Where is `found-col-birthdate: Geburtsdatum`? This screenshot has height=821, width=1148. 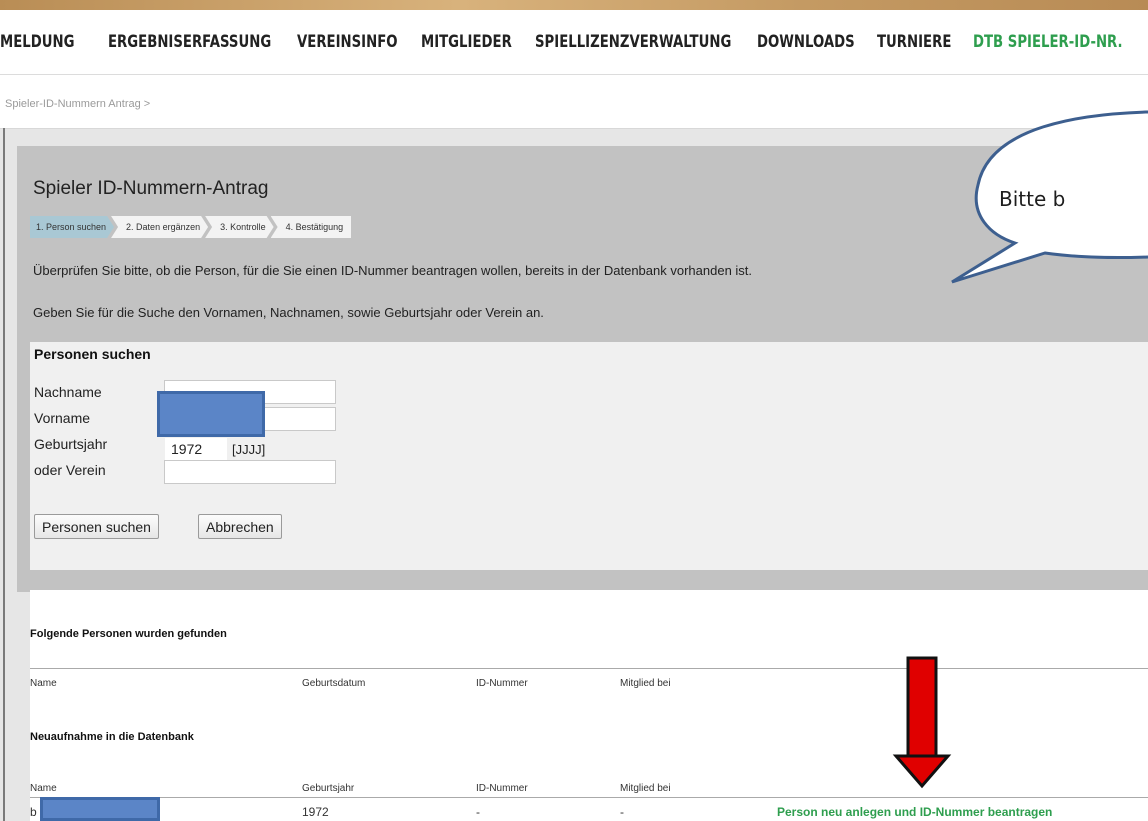
found-col-birthdate: Geburtsdatum is located at coordinates (334, 683).